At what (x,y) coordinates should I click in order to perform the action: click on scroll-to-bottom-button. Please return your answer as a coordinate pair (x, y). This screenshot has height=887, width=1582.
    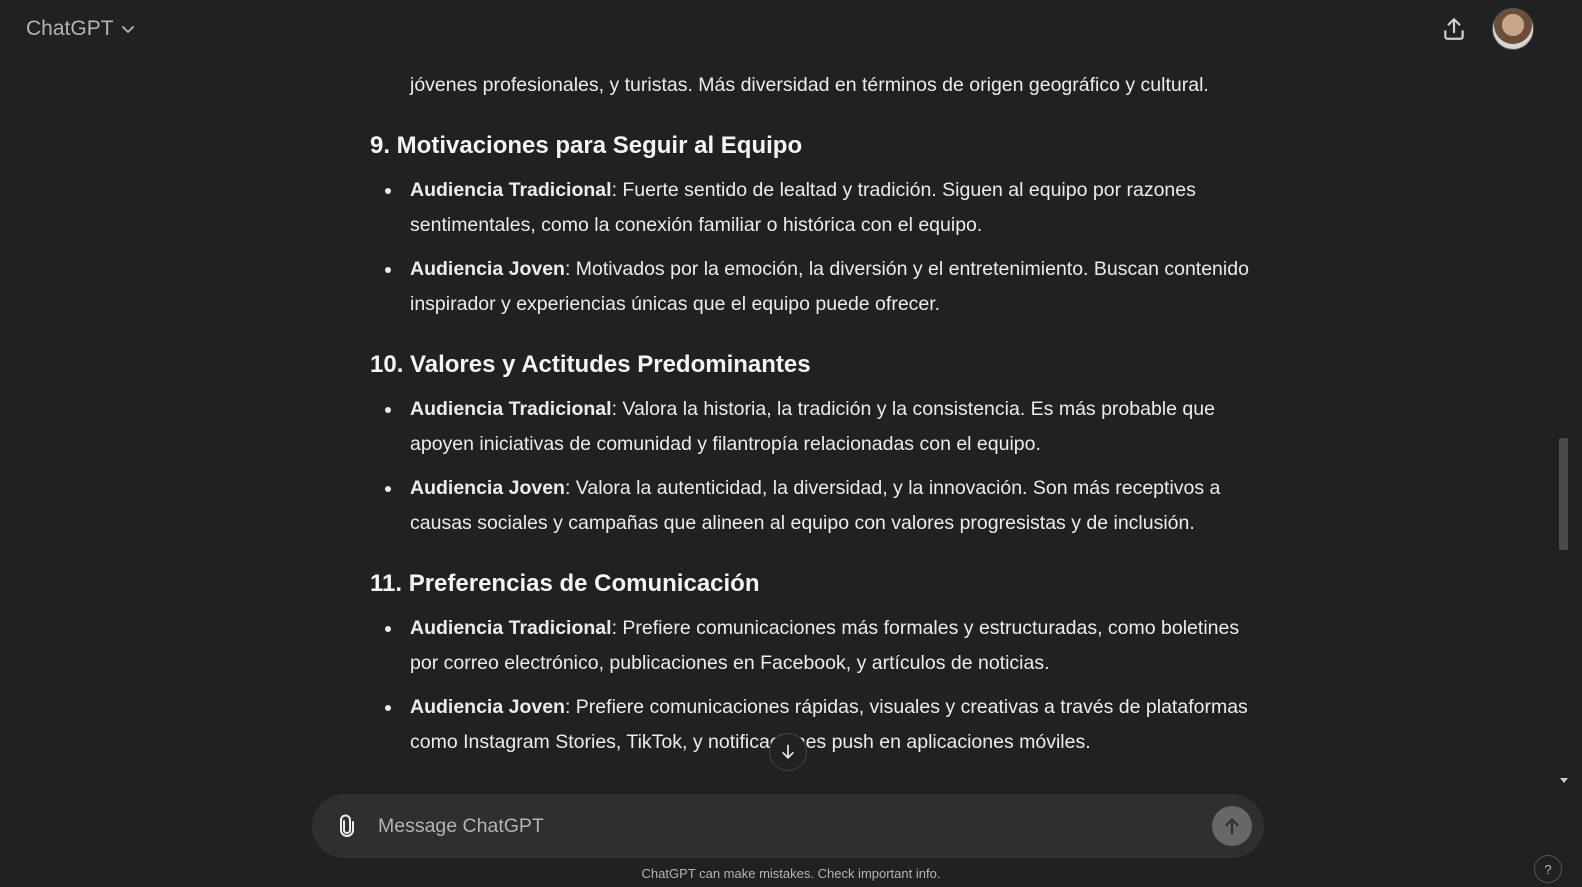
    Looking at the image, I should click on (788, 752).